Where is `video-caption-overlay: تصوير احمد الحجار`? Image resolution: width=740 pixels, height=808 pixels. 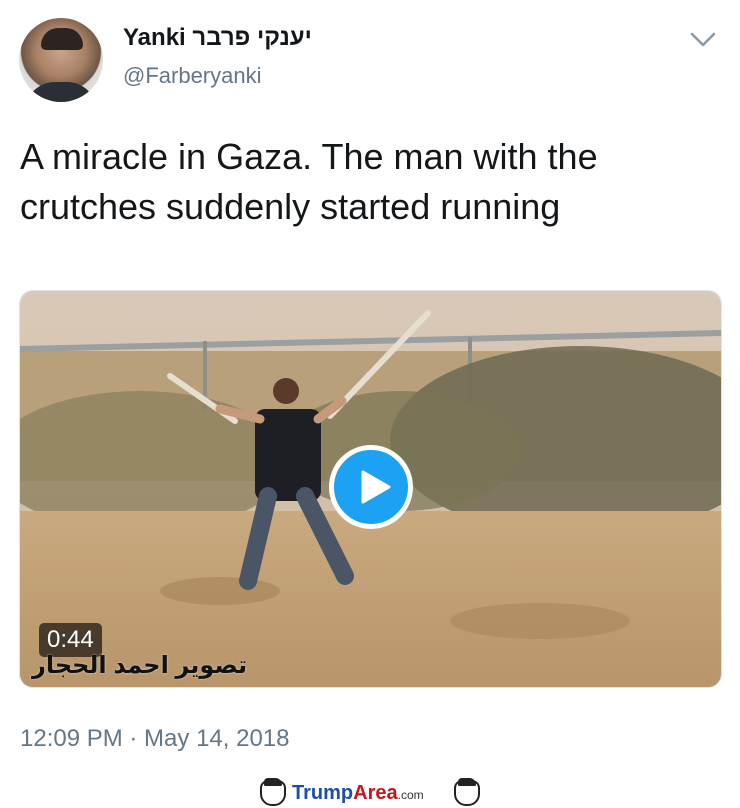 video-caption-overlay: تصوير احمد الحجار is located at coordinates (140, 665).